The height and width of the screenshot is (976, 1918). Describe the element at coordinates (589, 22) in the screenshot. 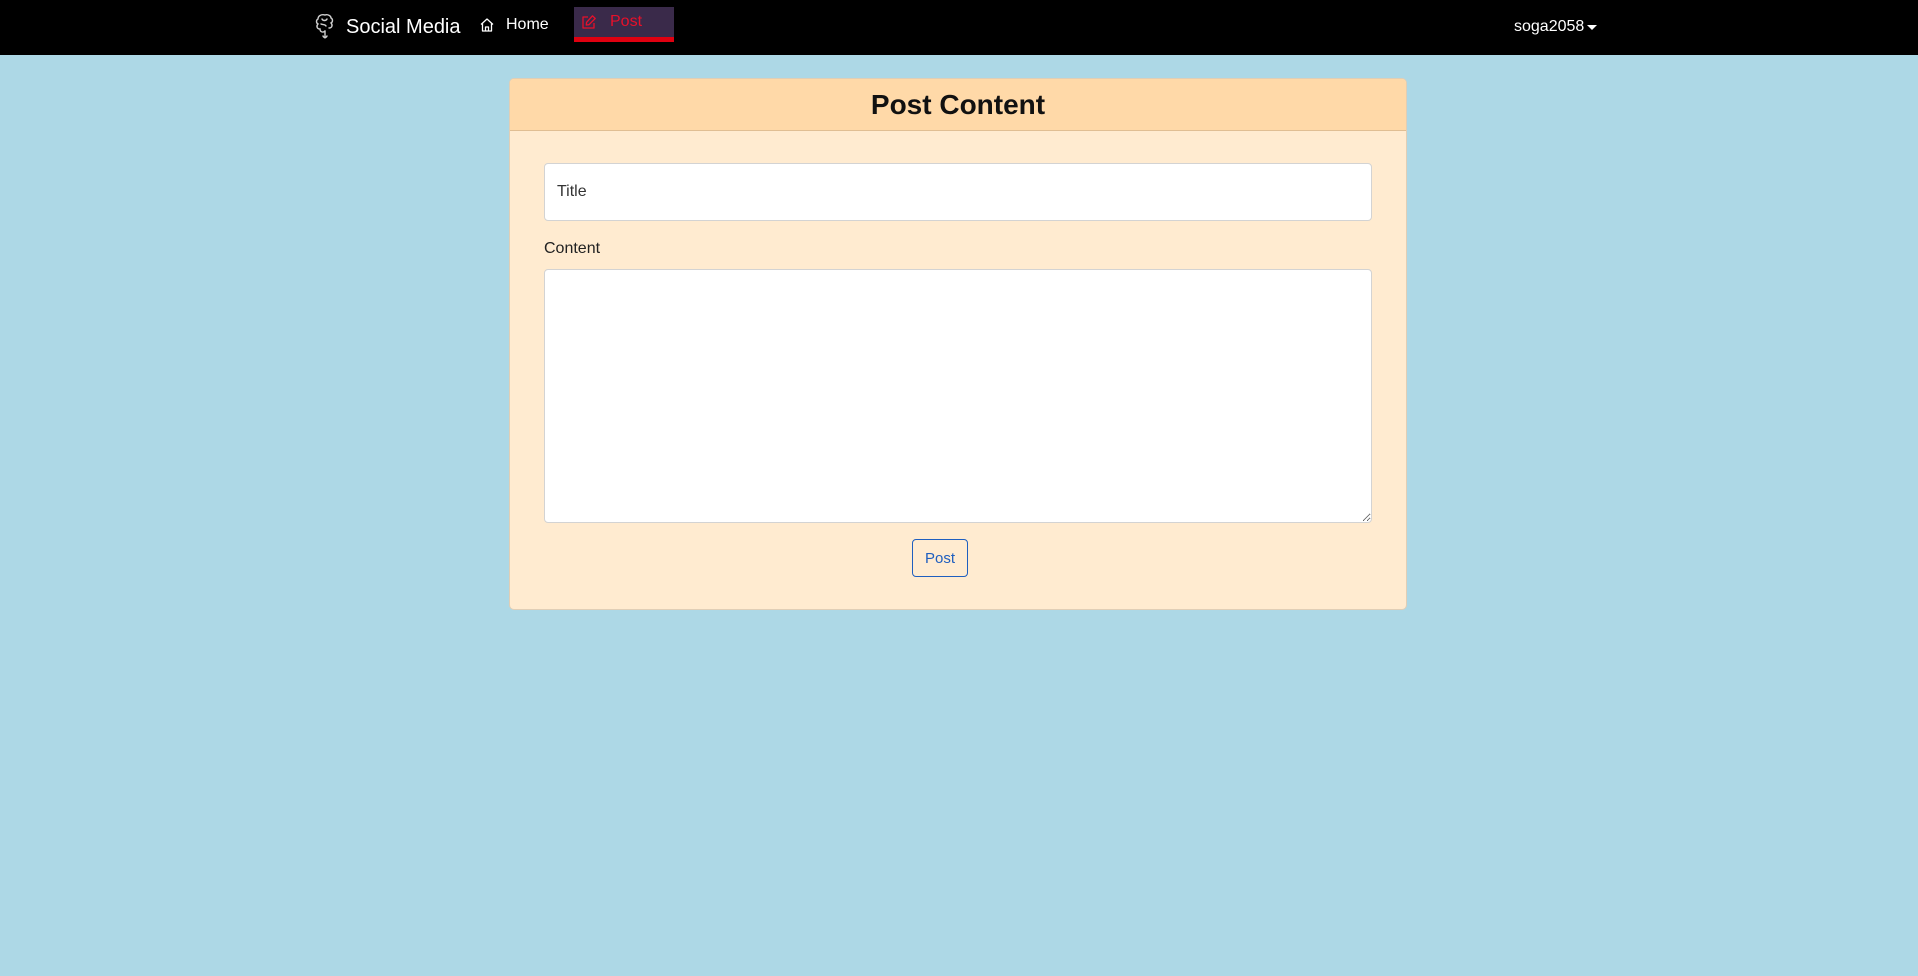

I see `edit-icon` at that location.